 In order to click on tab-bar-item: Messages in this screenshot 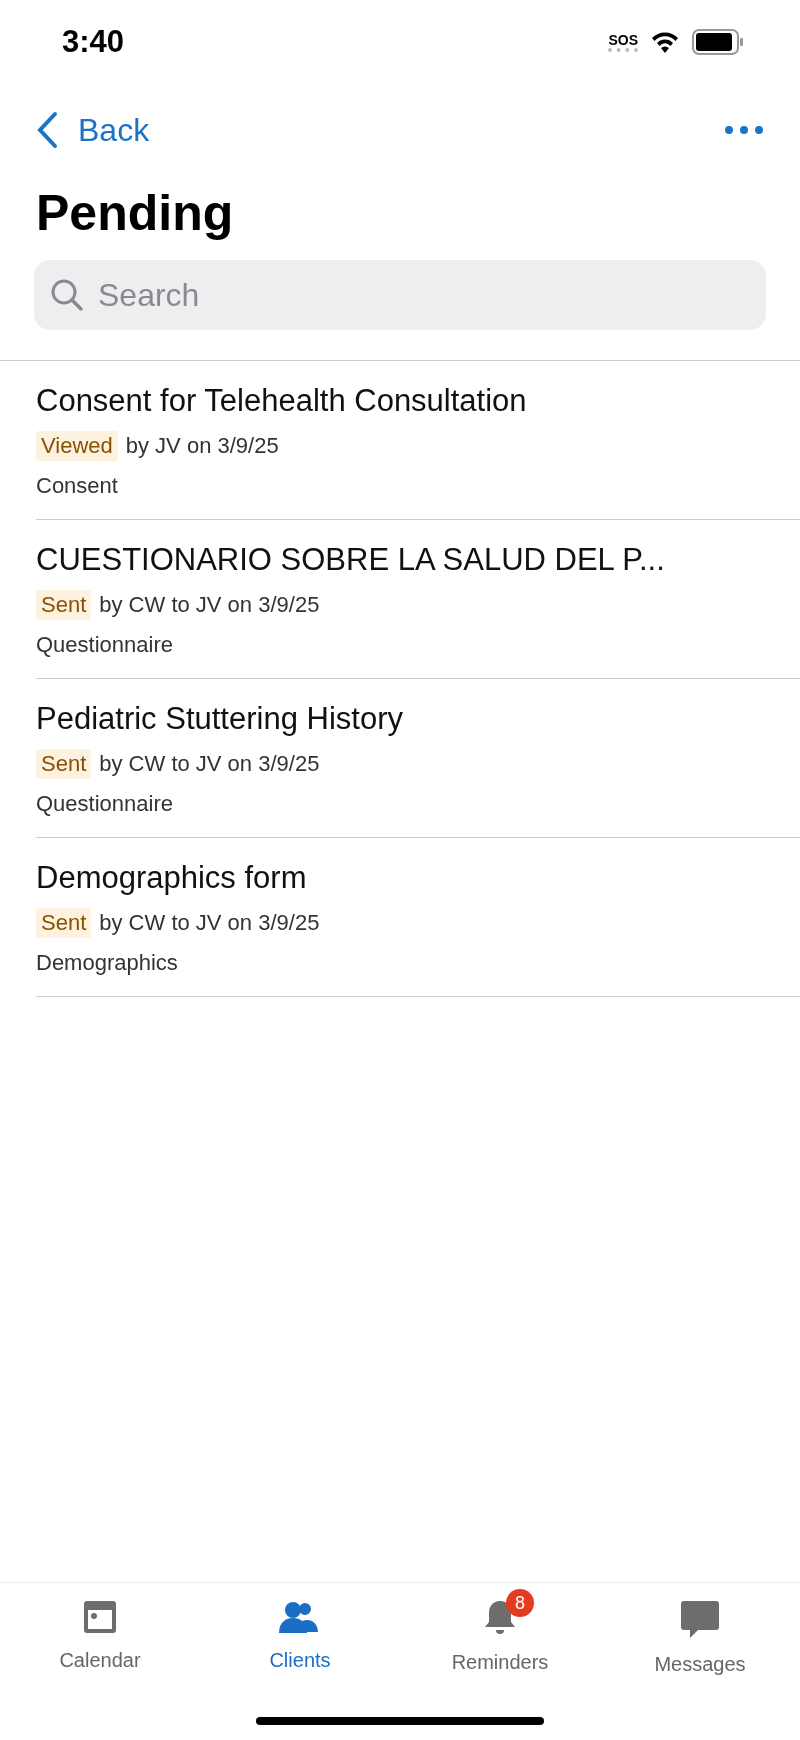, I will do `click(700, 1633)`.